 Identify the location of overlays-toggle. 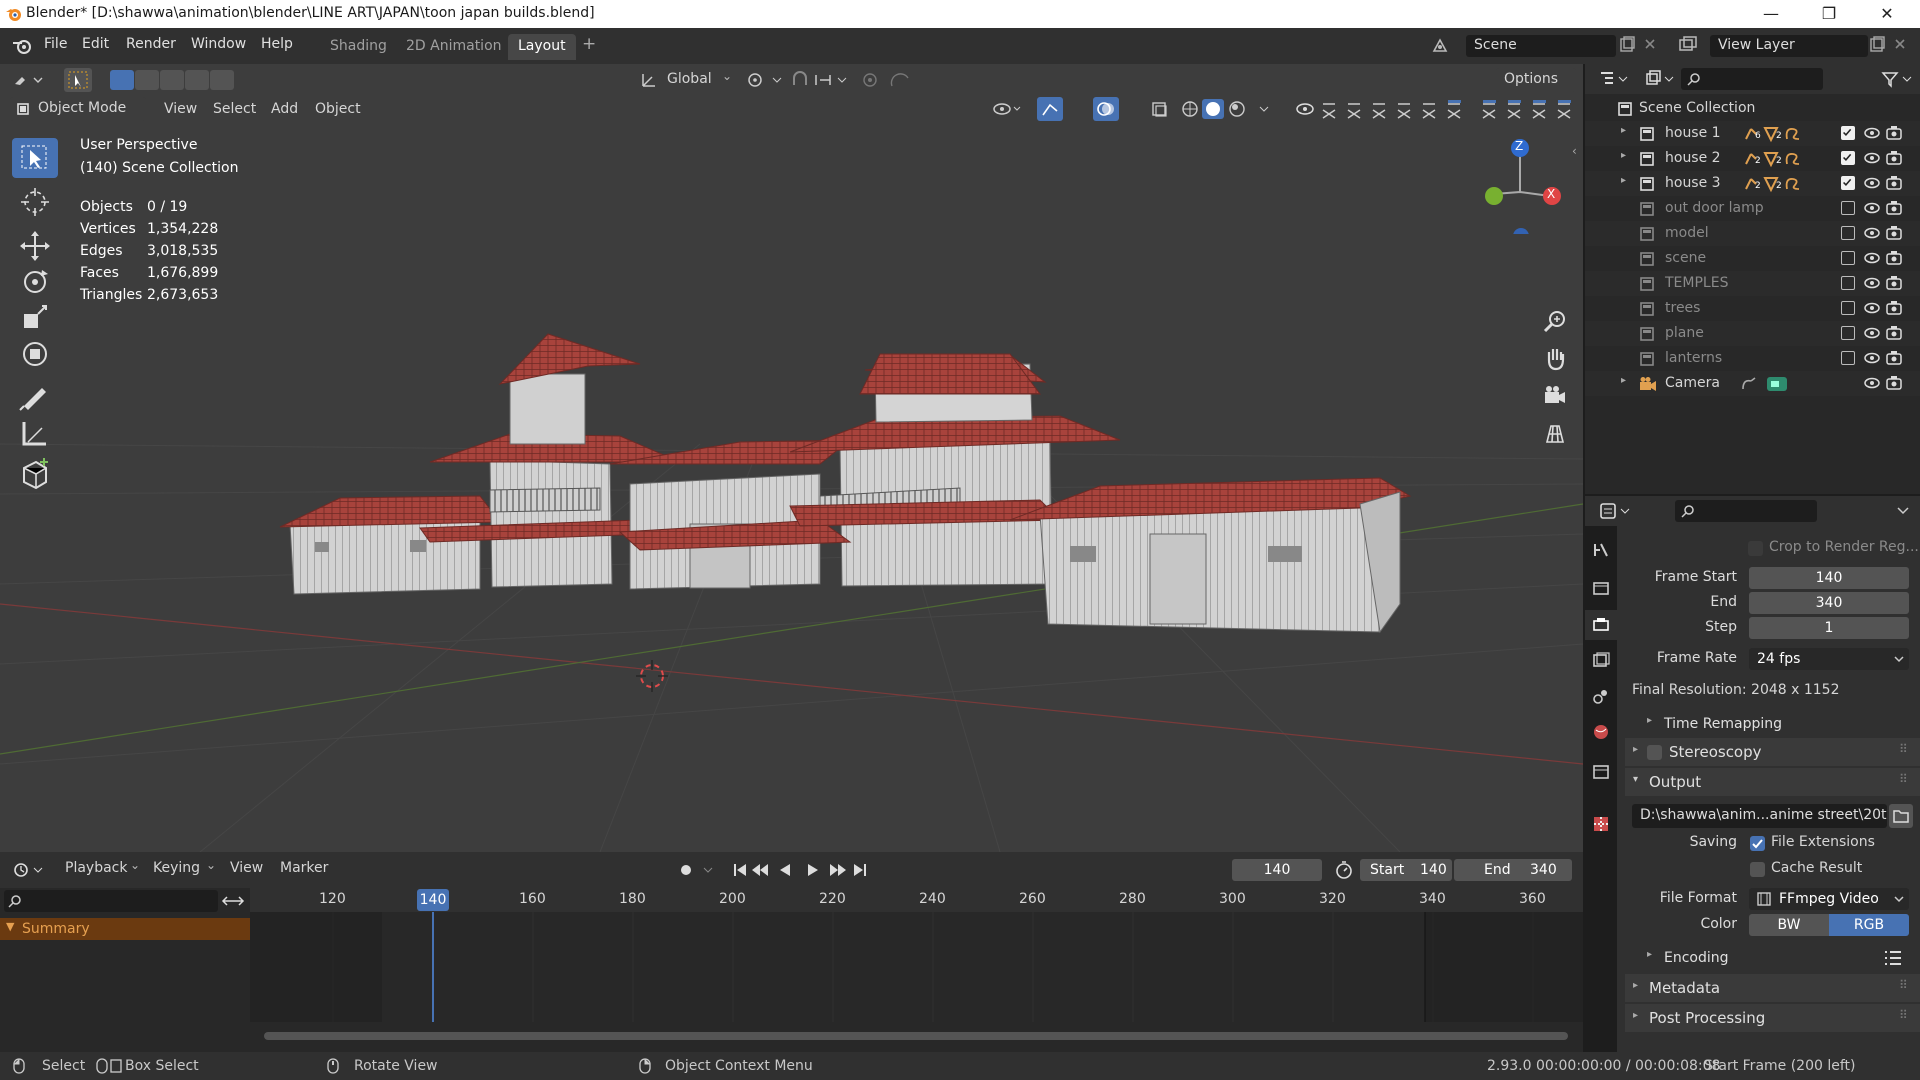
(1106, 109).